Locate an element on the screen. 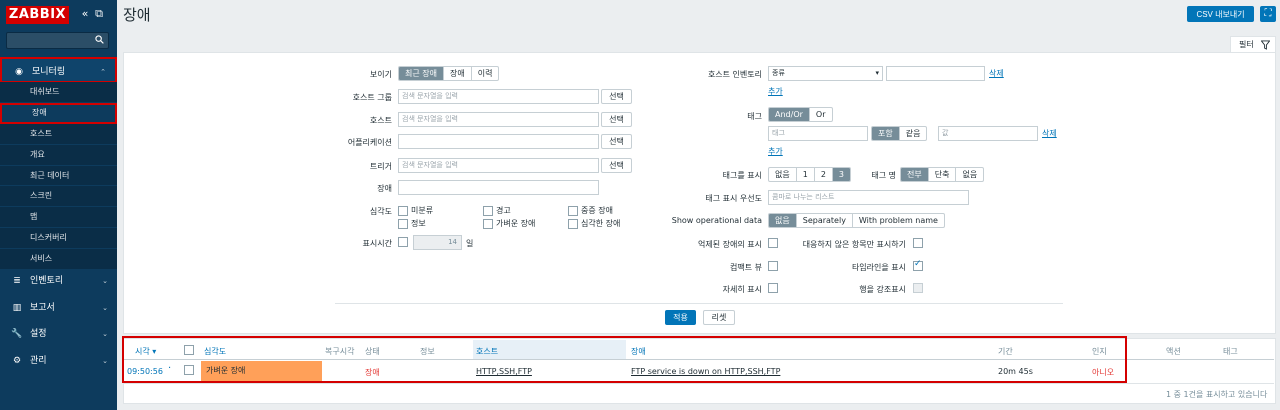 The height and width of the screenshot is (410, 1280). tag-priority-input: 콤마로 나누는 리스트 is located at coordinates (868, 197).